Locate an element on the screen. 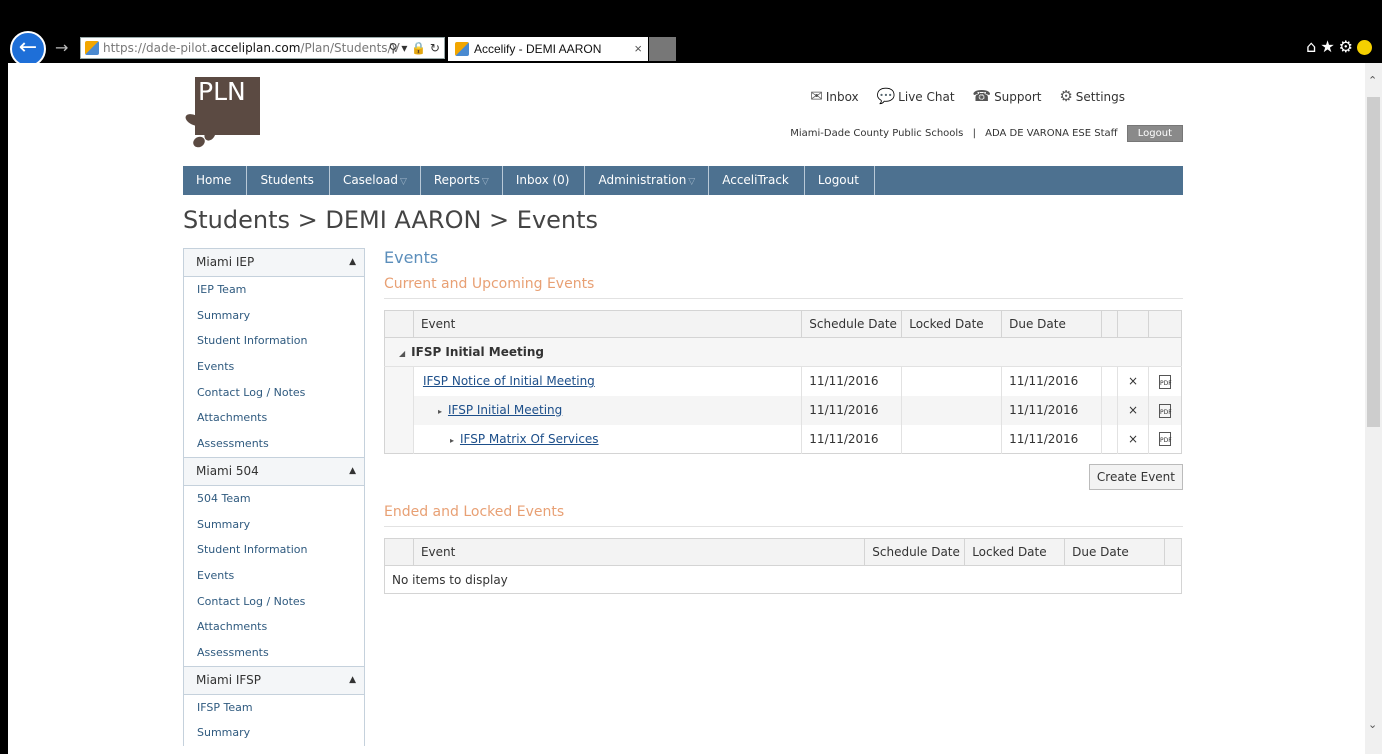  sidebar-section-iep: Miami IEP ▲ is located at coordinates (274, 262).